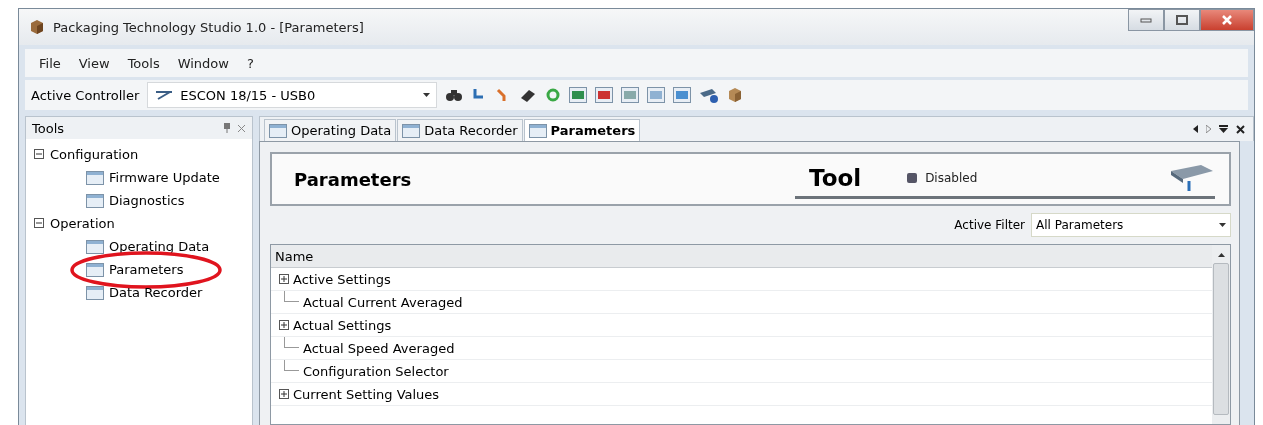  What do you see at coordinates (989, 225) in the screenshot?
I see `filter-label: Active Filter` at bounding box center [989, 225].